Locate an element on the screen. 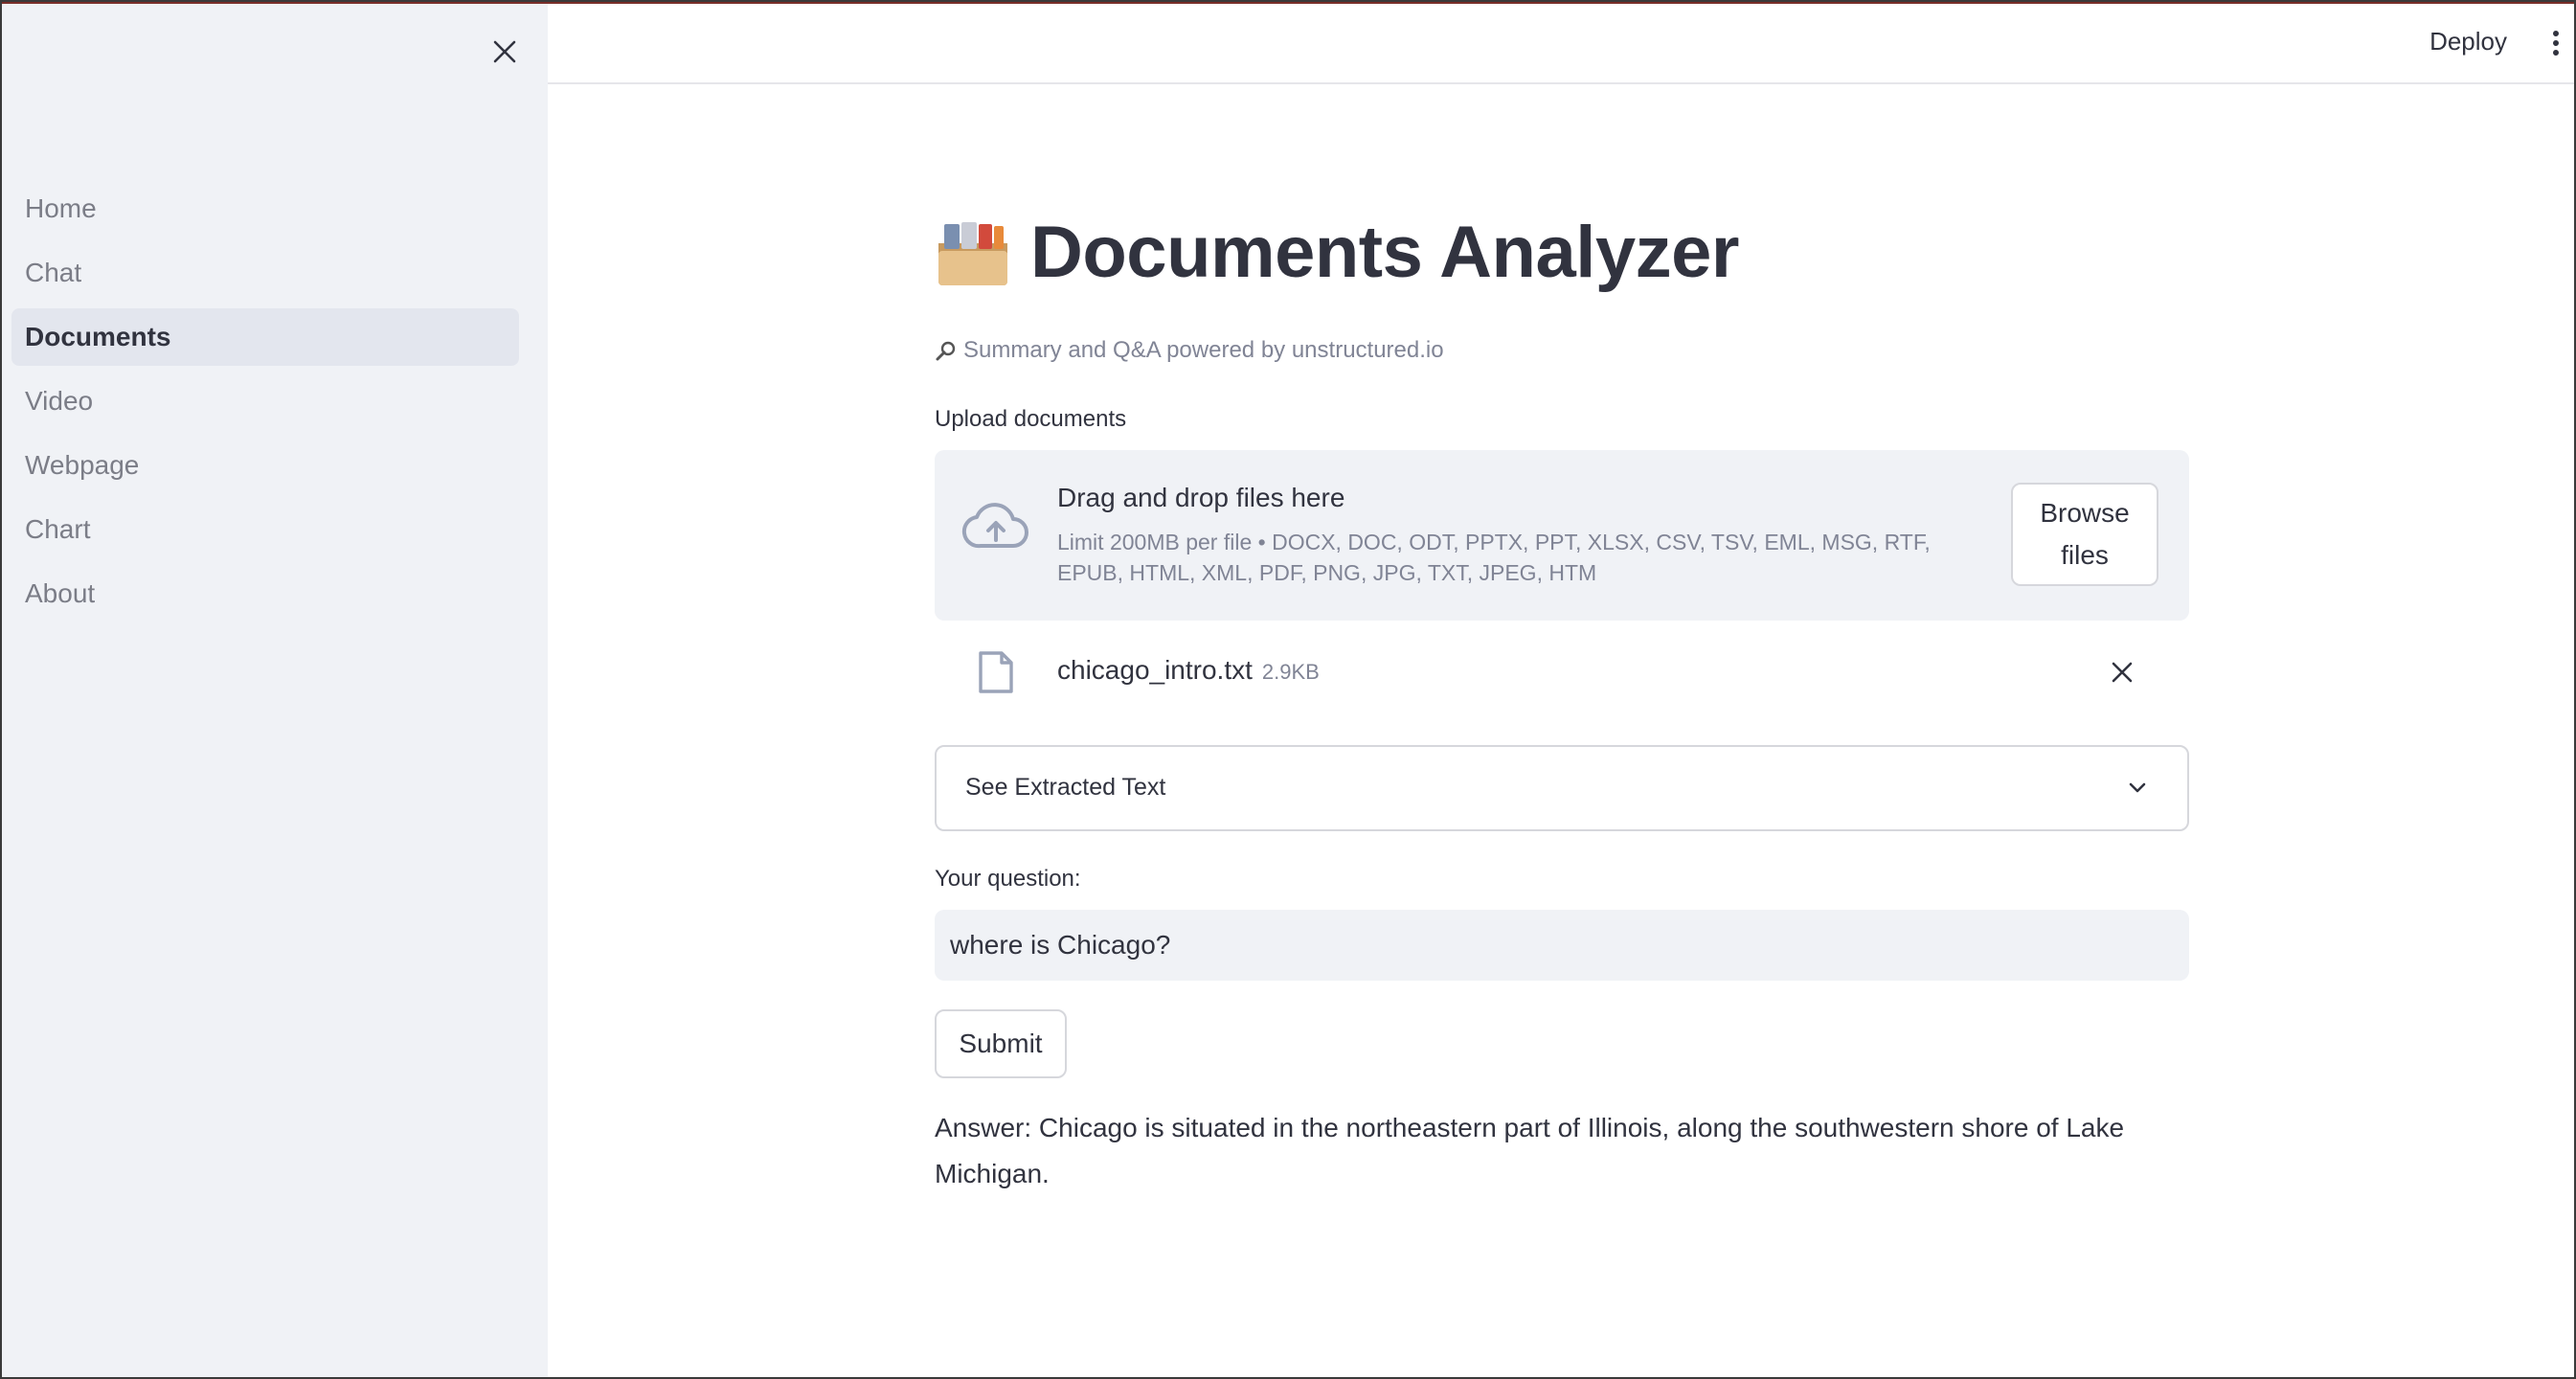 This screenshot has width=2576, height=1379. kebab-menu-icon is located at coordinates (2556, 33).